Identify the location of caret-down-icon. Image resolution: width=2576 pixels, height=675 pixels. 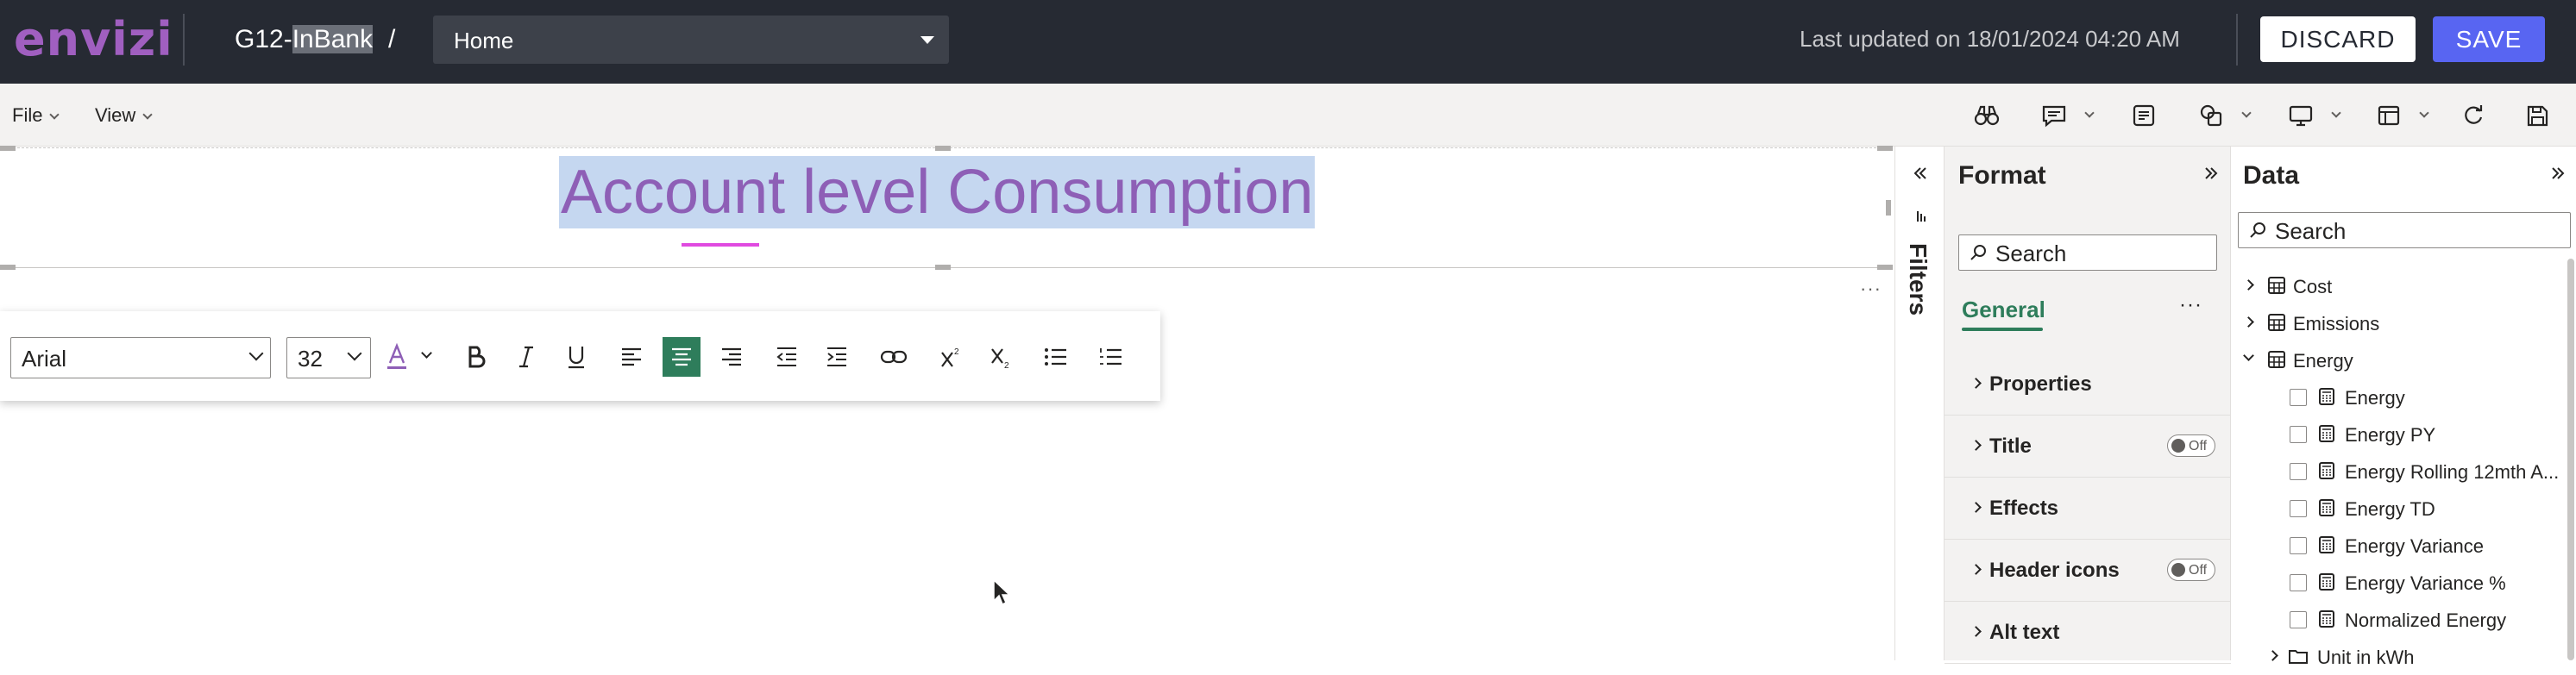
(927, 40).